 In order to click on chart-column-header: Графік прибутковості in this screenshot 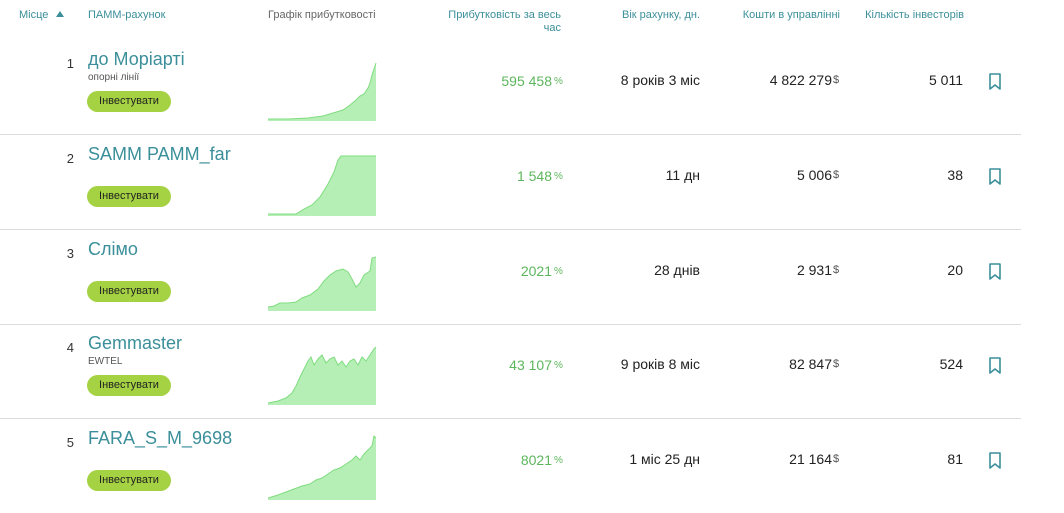, I will do `click(322, 15)`.